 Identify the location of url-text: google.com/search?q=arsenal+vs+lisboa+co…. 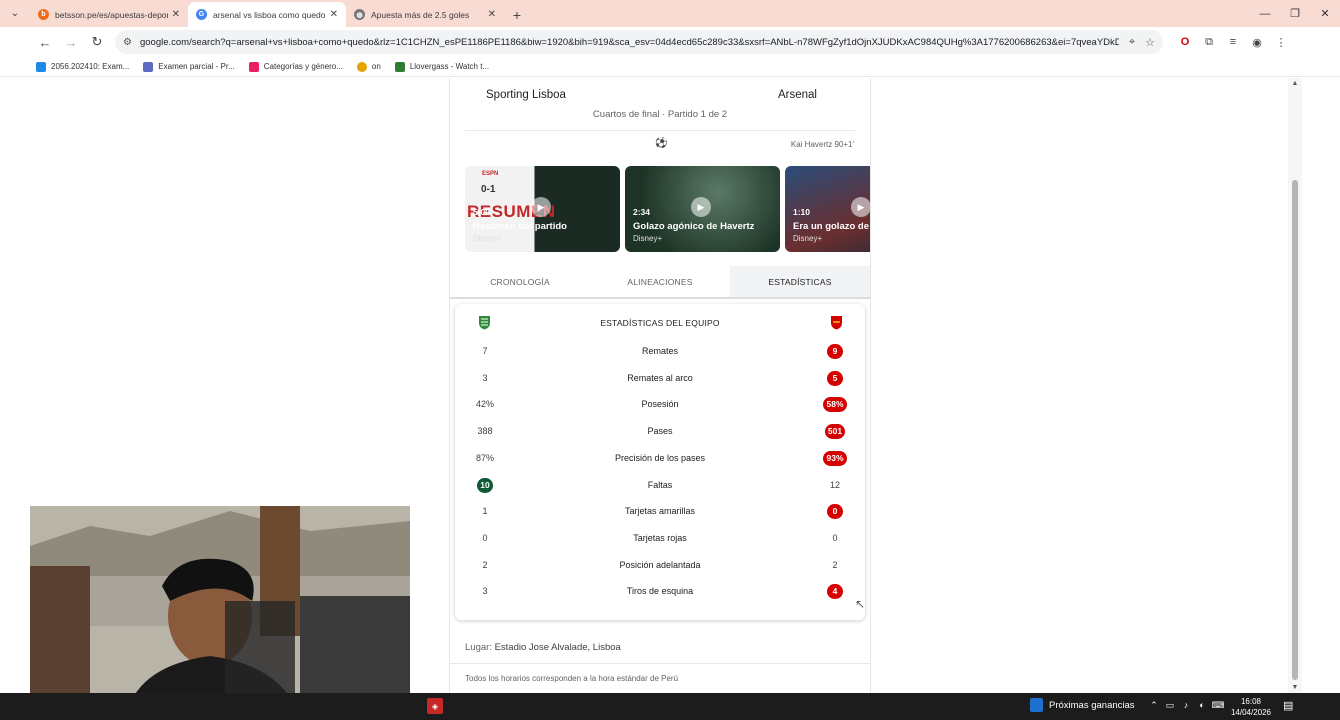
(629, 42).